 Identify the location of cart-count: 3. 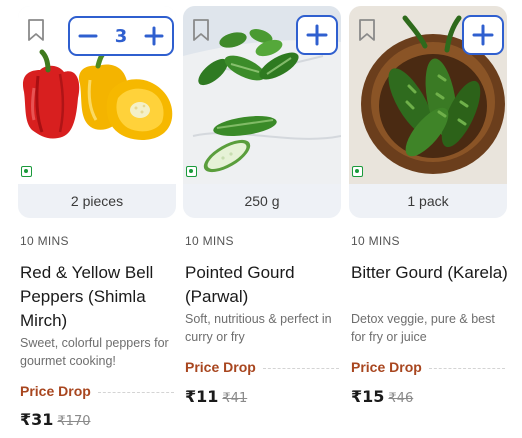
(121, 36).